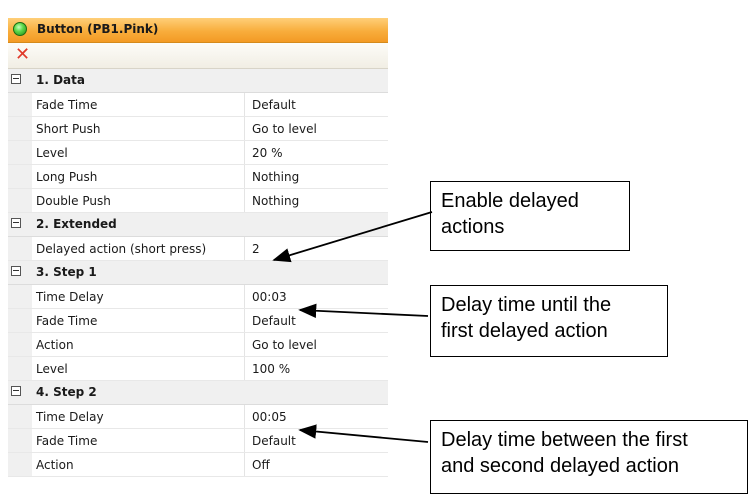 This screenshot has width=751, height=497. I want to click on arrow-enable-delayed, so click(352, 237).